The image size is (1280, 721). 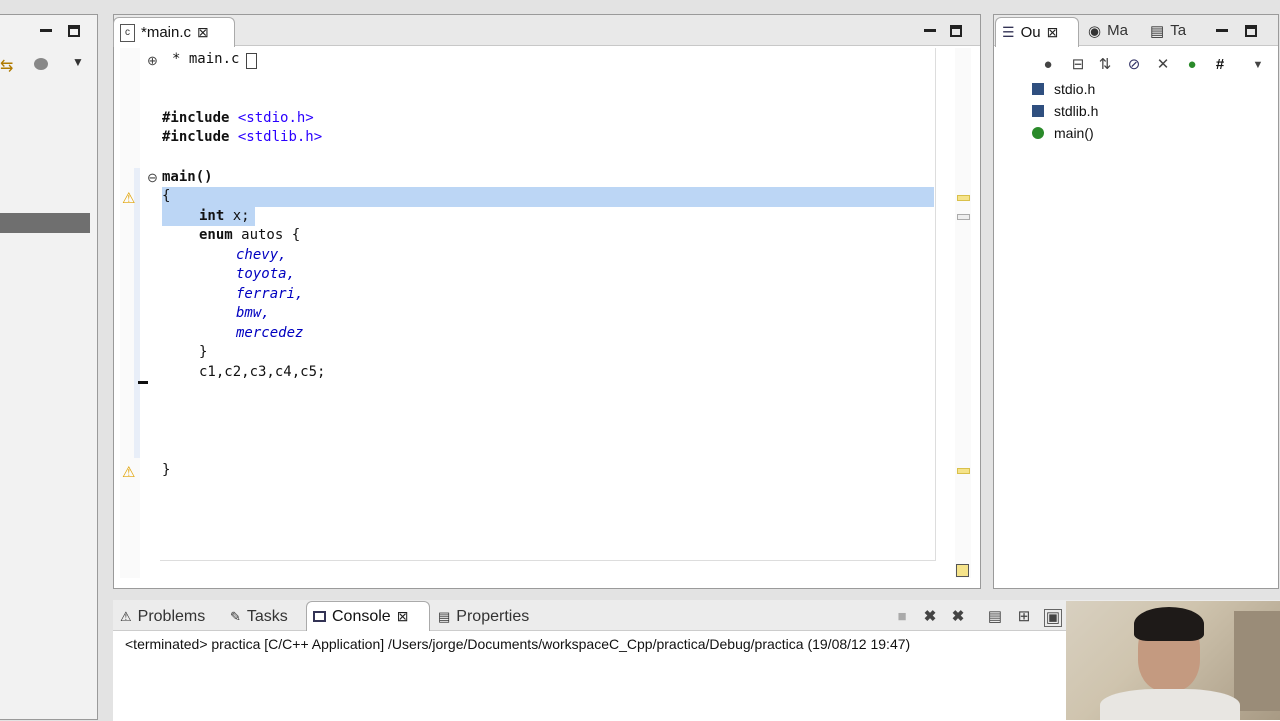 What do you see at coordinates (1257, 661) in the screenshot?
I see `webcam-bookshelf` at bounding box center [1257, 661].